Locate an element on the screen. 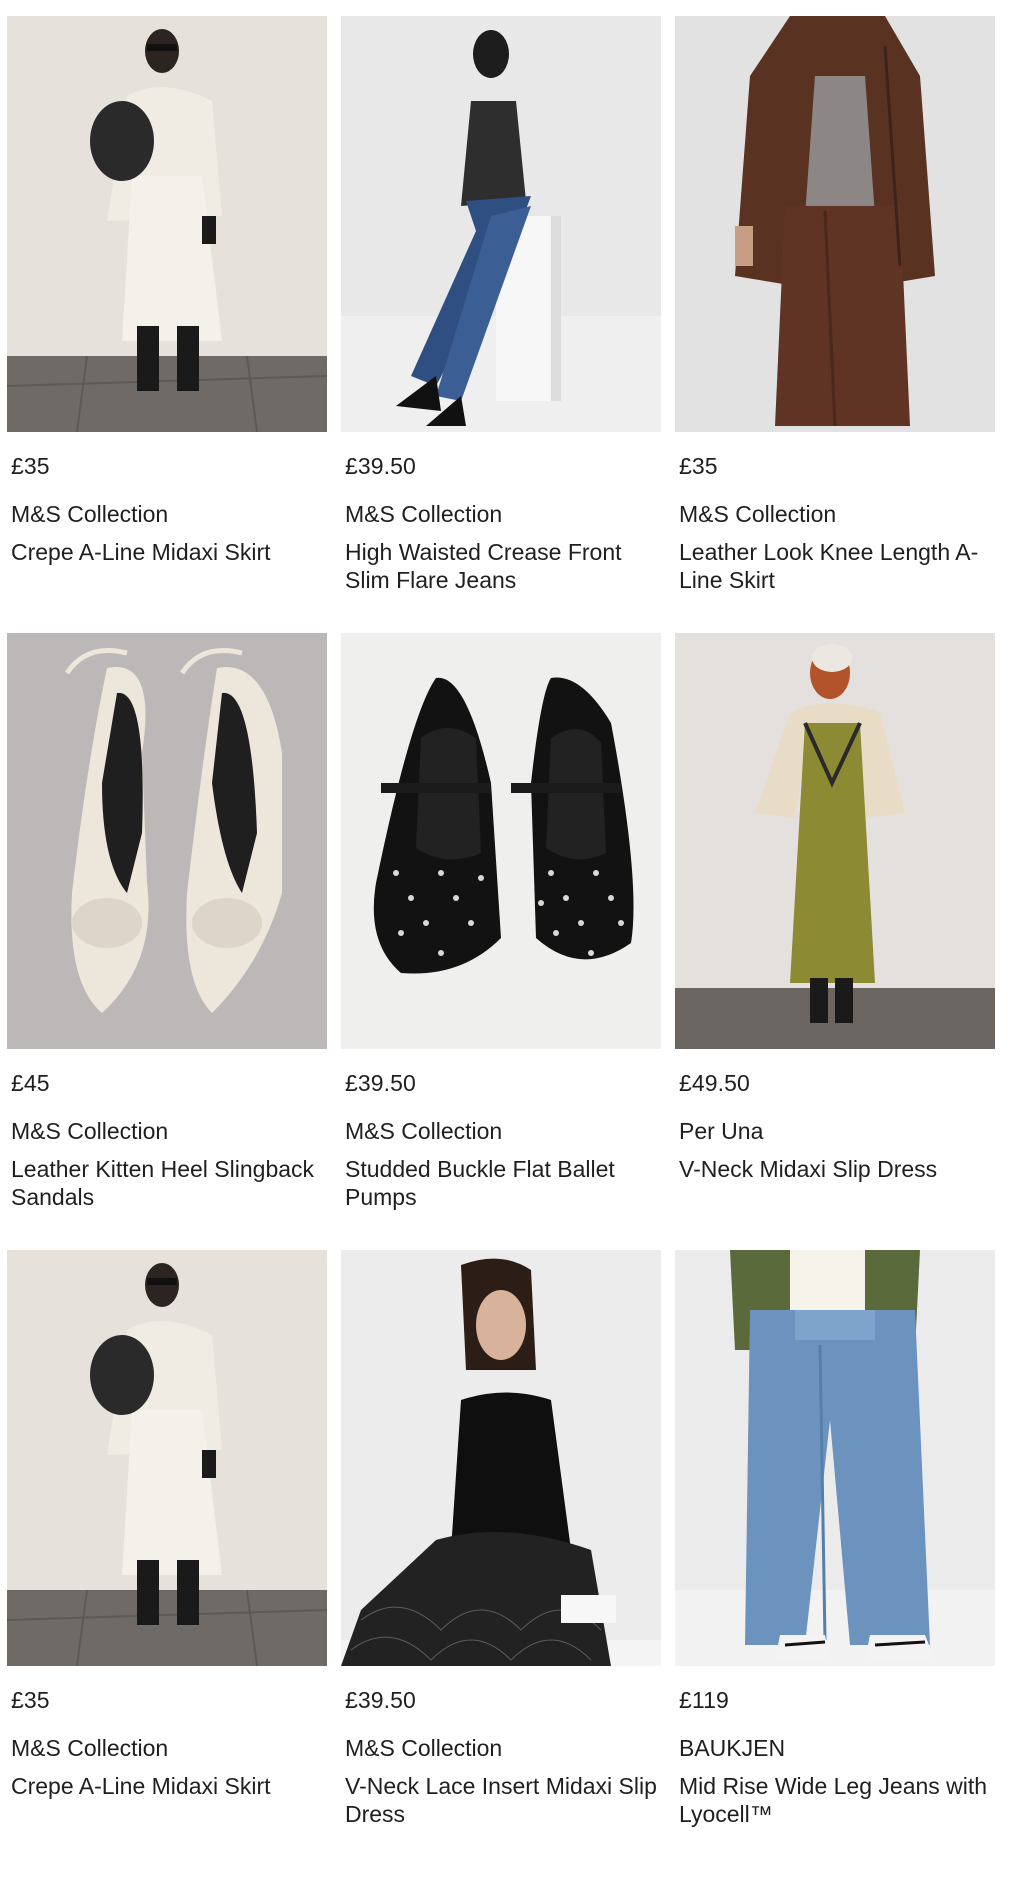 Image resolution: width=1010 pixels, height=1900 pixels. product-title: V-Neck Lace Insert Midaxi Slip Dress is located at coordinates (505, 1800).